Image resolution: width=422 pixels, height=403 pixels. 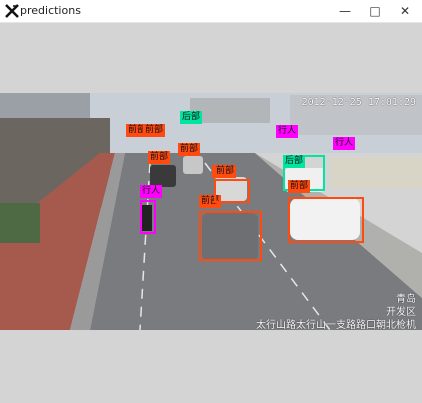 I want to click on app-logo-icon, so click(x=12, y=11).